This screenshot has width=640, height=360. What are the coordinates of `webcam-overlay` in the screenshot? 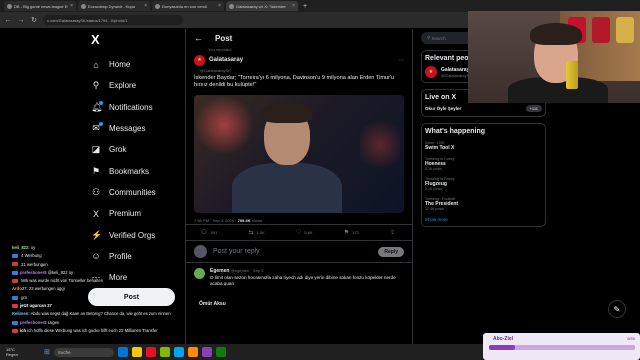 It's located at (554, 57).